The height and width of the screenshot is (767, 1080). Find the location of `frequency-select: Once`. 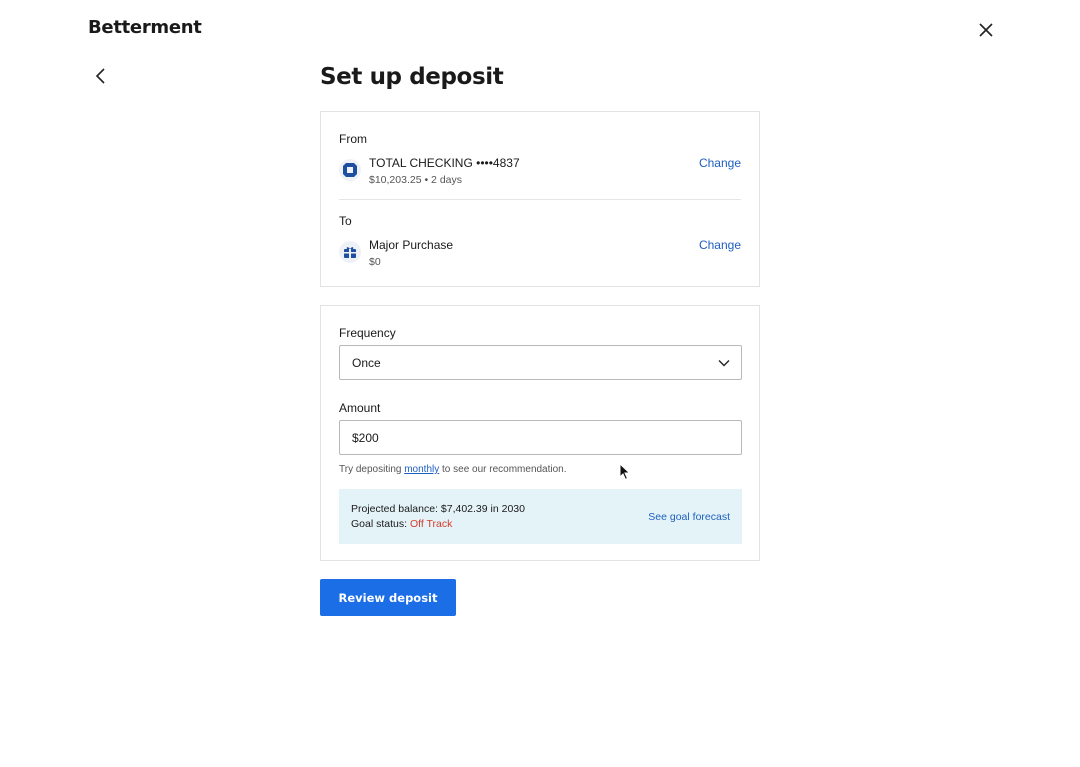

frequency-select: Once is located at coordinates (540, 362).